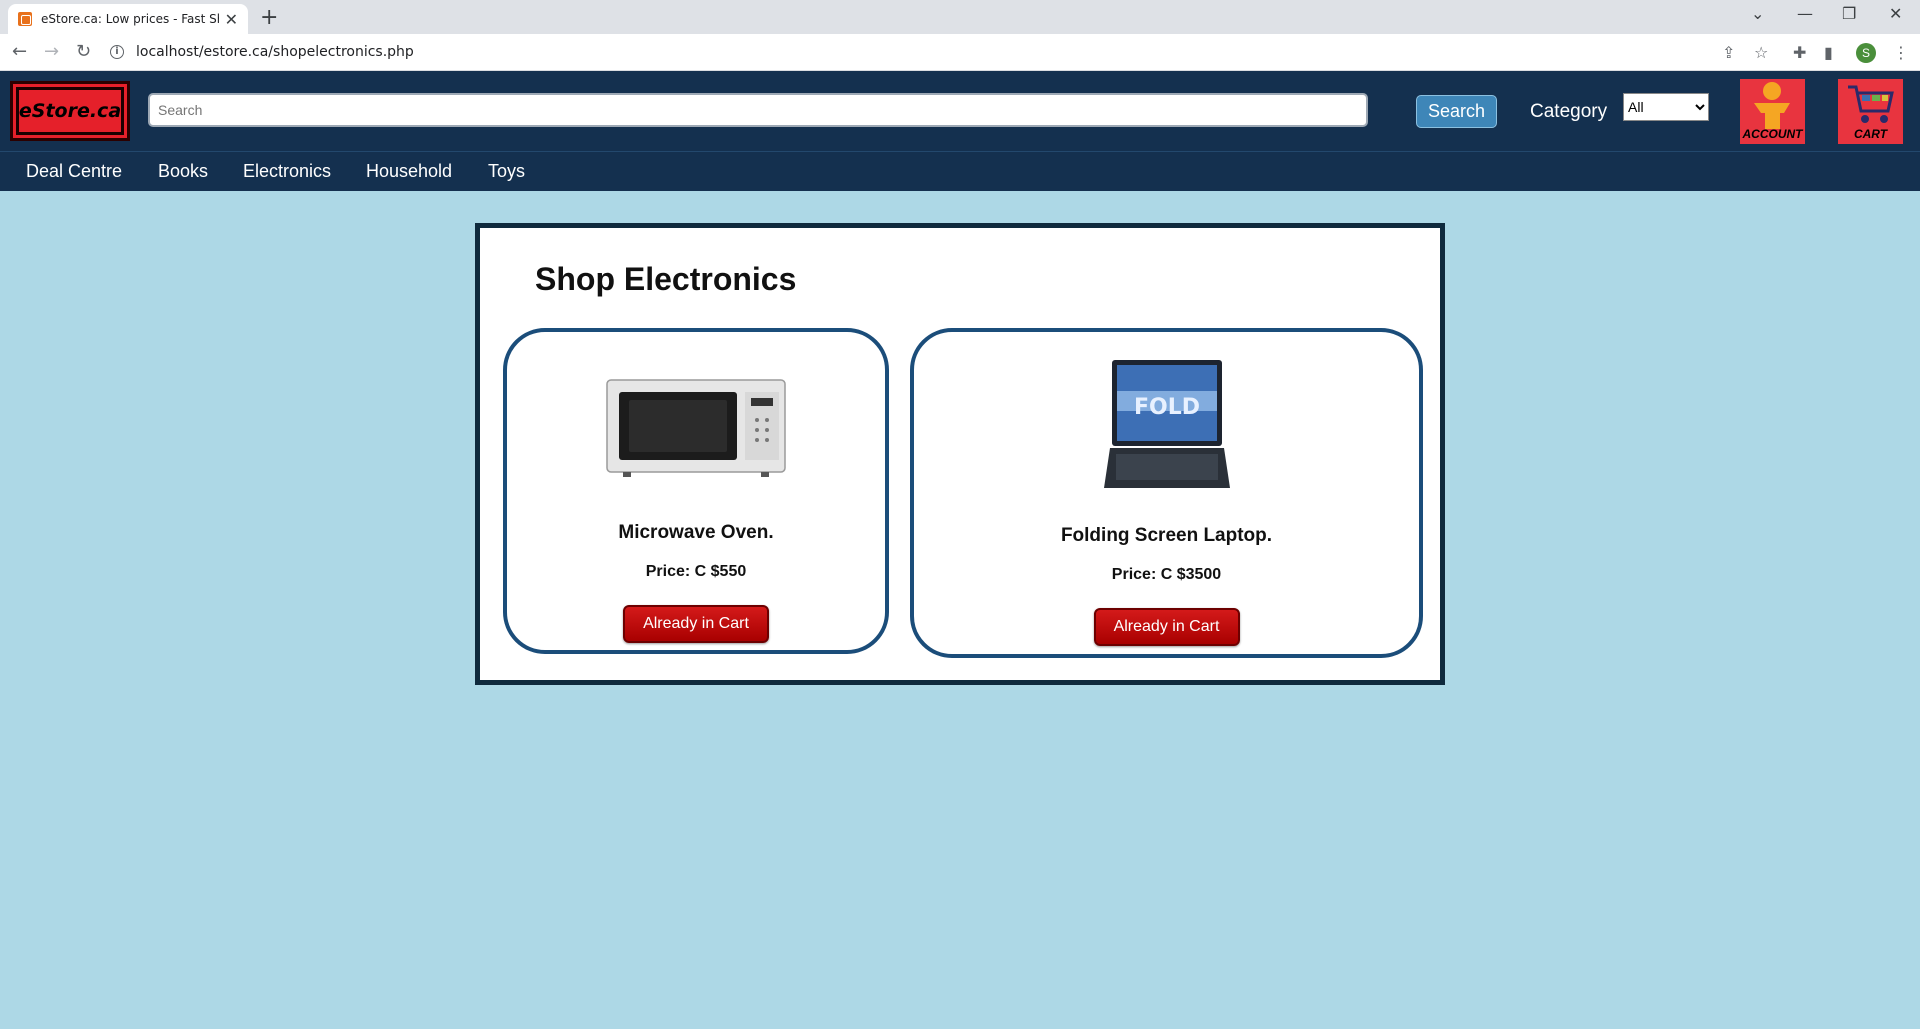 Image resolution: width=1920 pixels, height=1029 pixels. What do you see at coordinates (1761, 52) in the screenshot?
I see `bookmark-star-icon: ☆` at bounding box center [1761, 52].